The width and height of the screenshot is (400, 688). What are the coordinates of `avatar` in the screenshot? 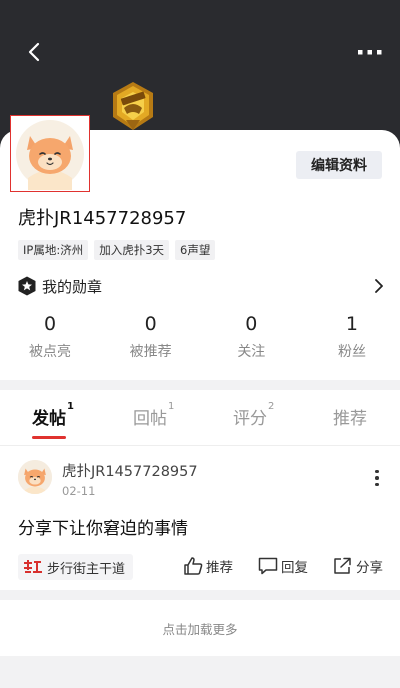 It's located at (50, 153).